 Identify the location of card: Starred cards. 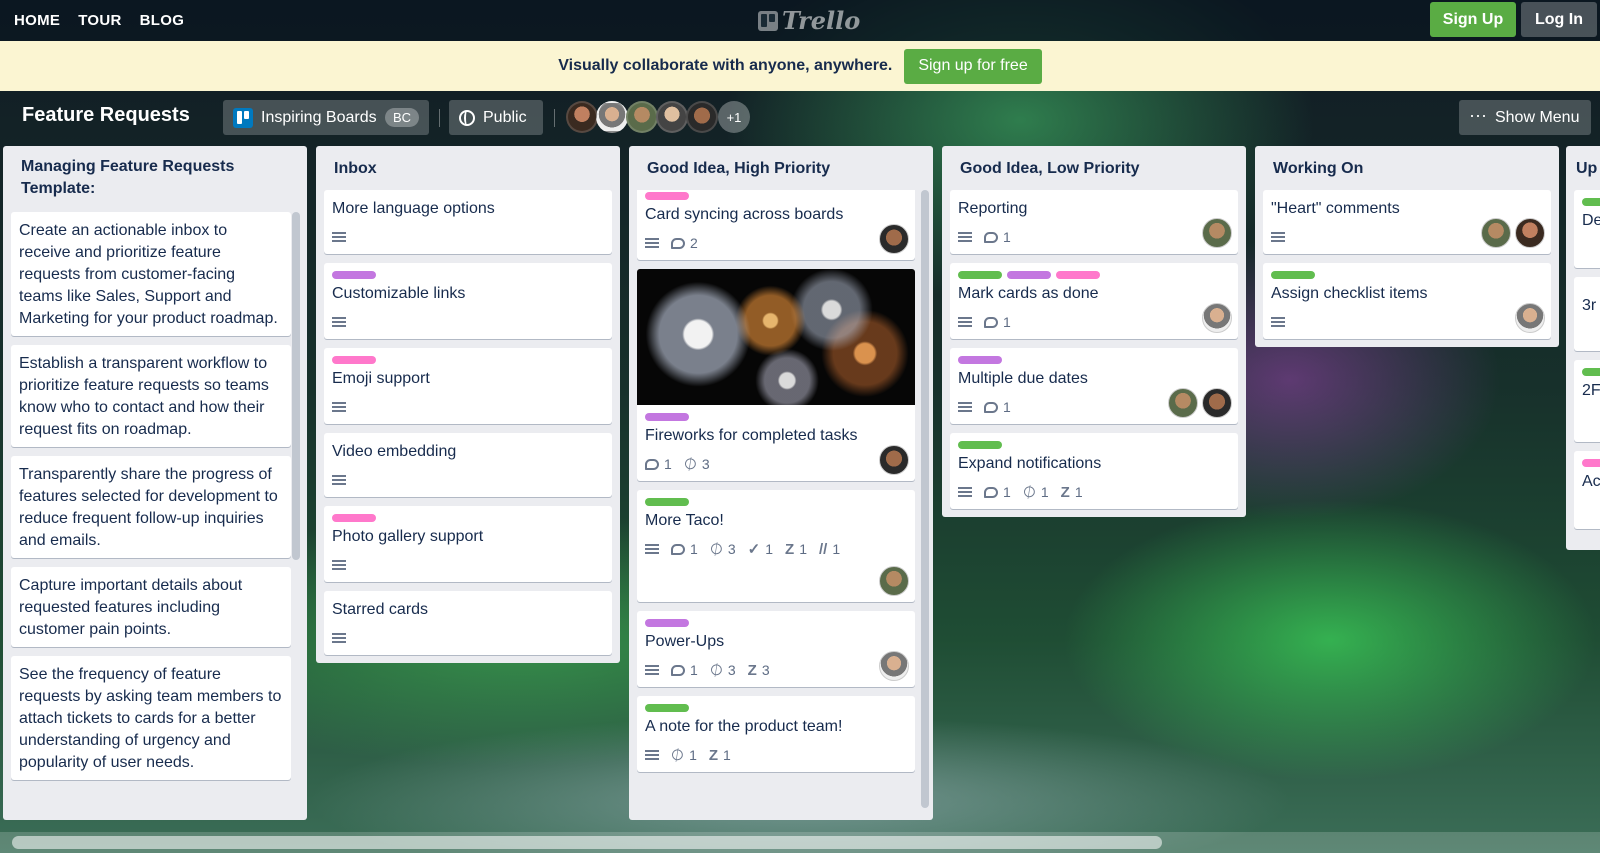
(468, 623).